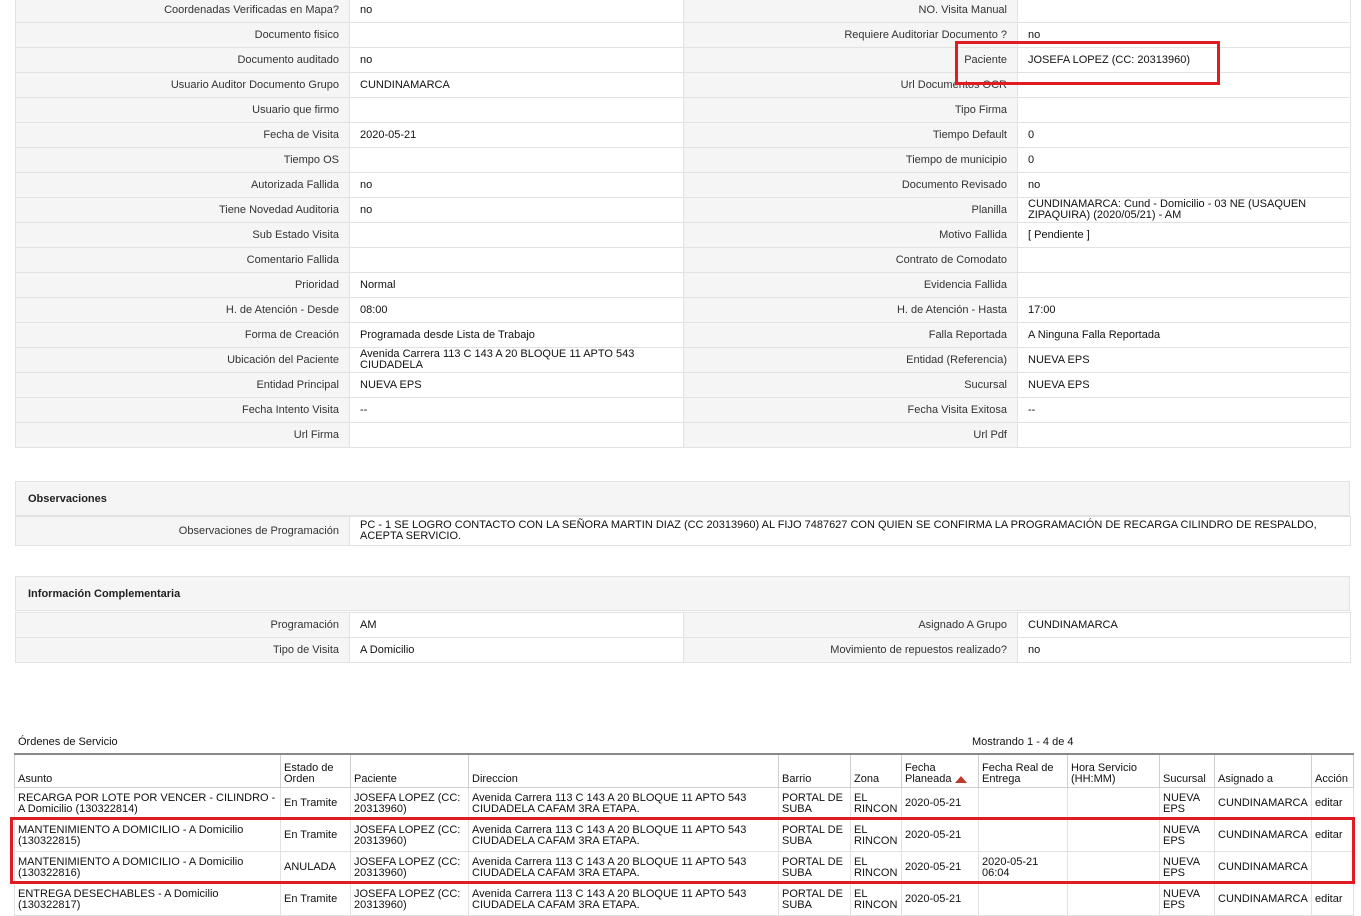 This screenshot has height=916, width=1361. Describe the element at coordinates (1332, 770) in the screenshot. I see `column-header-accion: Acción` at that location.